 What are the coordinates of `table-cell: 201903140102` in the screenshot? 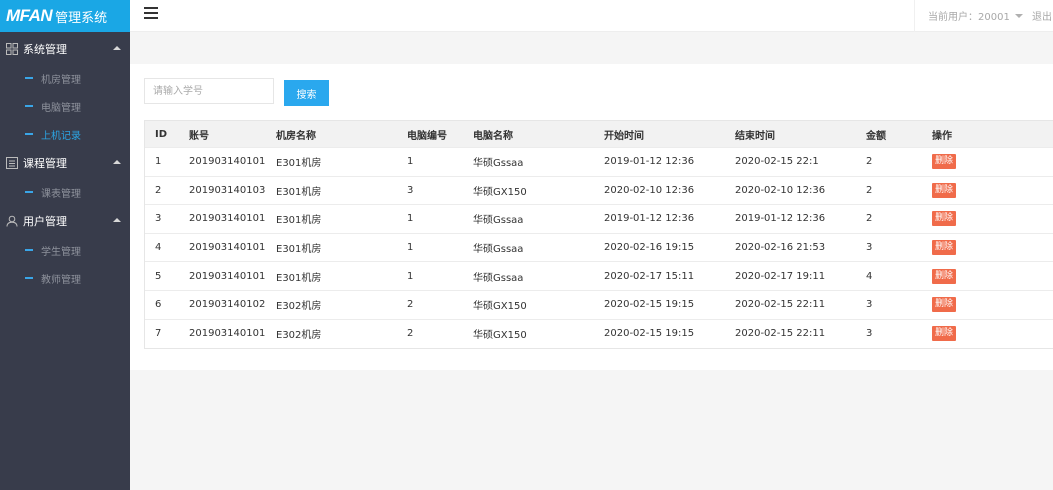 It's located at (227, 305).